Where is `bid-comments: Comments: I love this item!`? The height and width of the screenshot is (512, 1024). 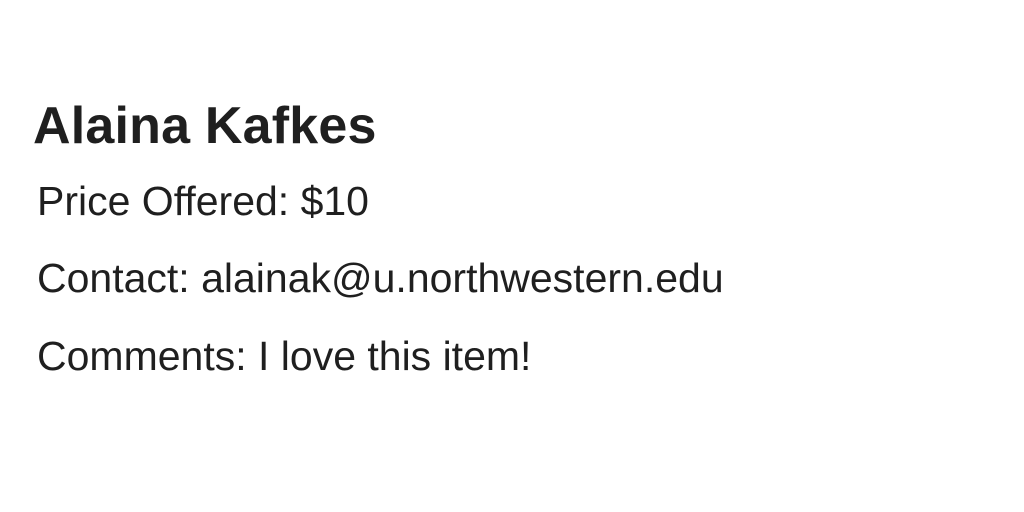
bid-comments: Comments: I love this item! is located at coordinates (284, 356).